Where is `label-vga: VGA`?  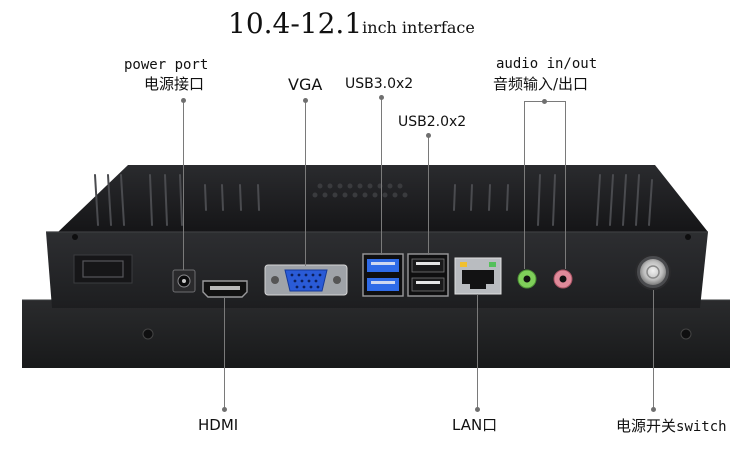
label-vga: VGA is located at coordinates (305, 84).